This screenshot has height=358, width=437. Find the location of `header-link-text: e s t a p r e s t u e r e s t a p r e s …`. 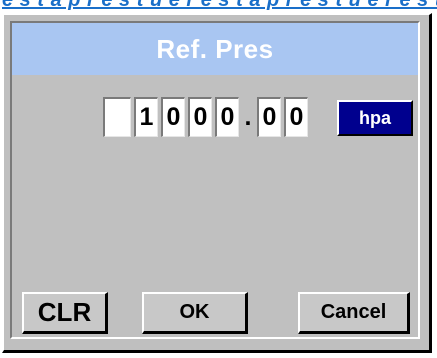

header-link-text: e s t a p r e s t u e r e s t a p r e s … is located at coordinates (219, 5).